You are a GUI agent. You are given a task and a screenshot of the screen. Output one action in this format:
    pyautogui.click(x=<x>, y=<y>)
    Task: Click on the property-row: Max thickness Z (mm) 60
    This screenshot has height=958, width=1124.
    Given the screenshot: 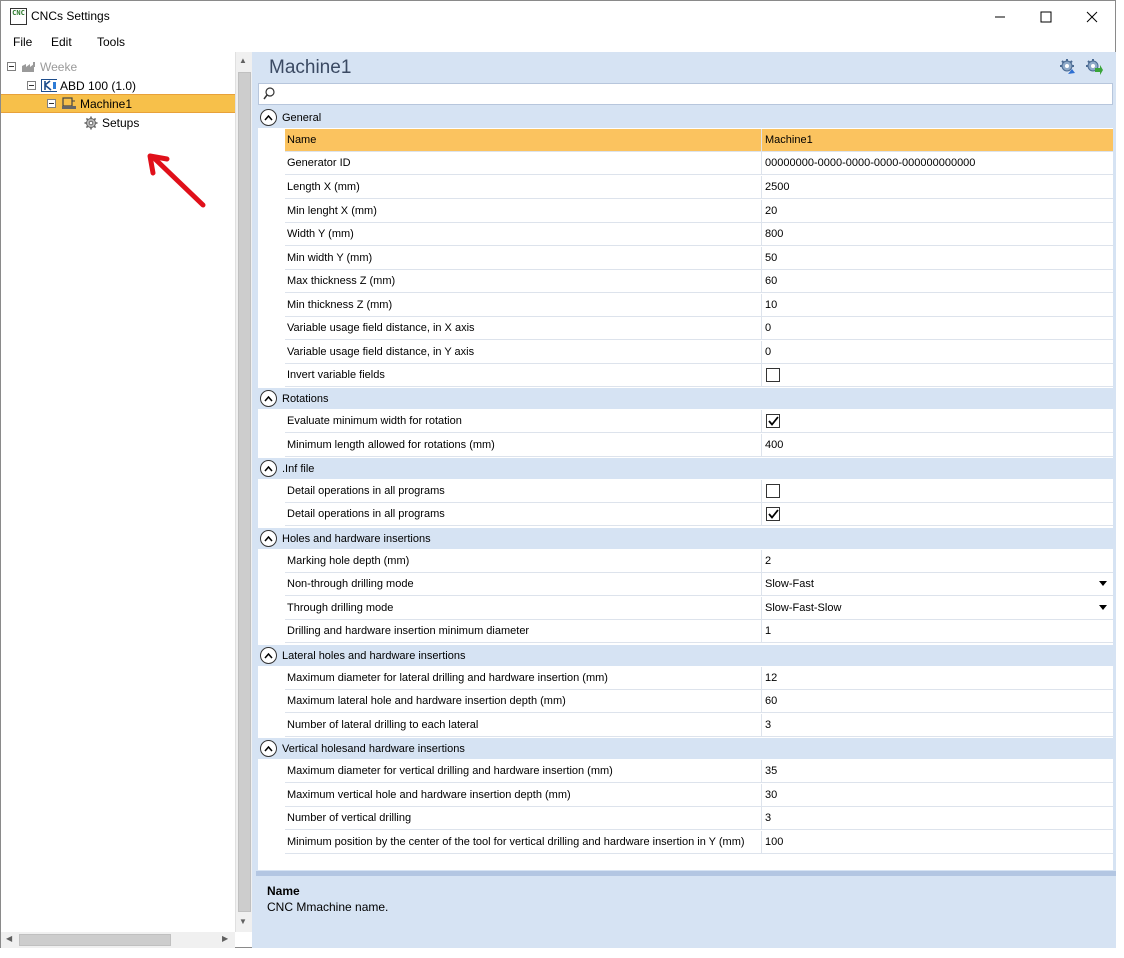 What is the action you would take?
    pyautogui.click(x=699, y=281)
    